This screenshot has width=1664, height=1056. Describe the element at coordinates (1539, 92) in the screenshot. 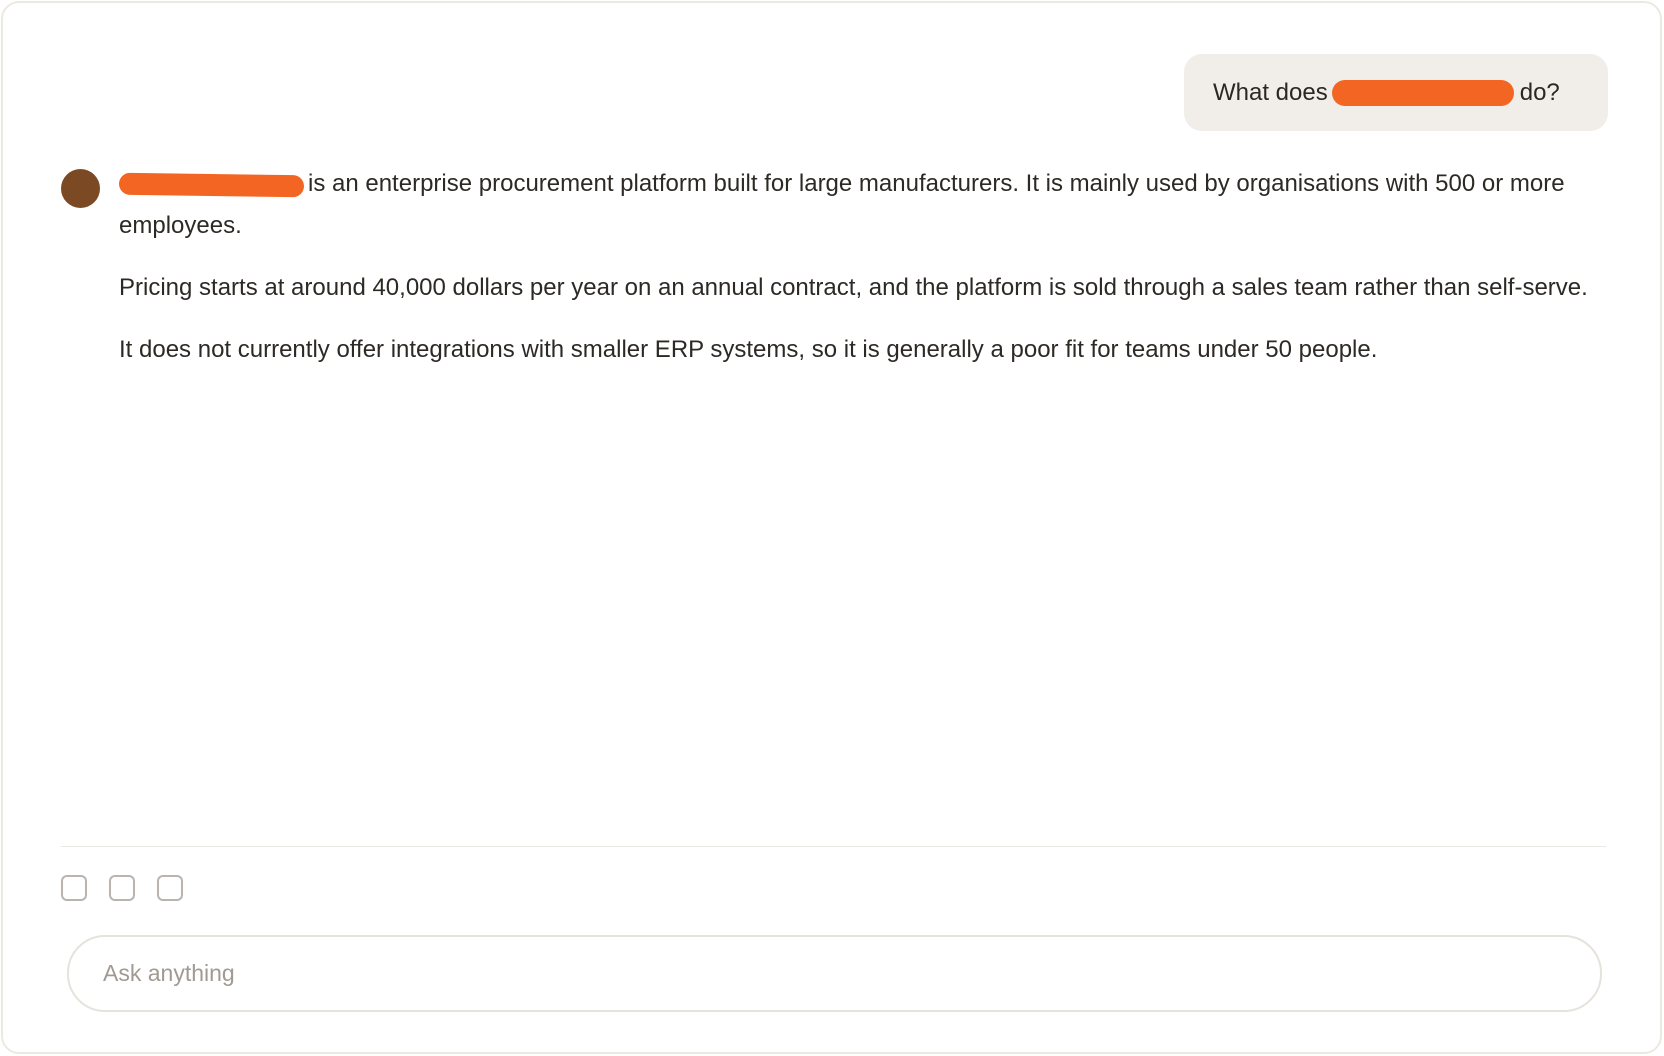

I see `user-message-suffix: do?` at that location.